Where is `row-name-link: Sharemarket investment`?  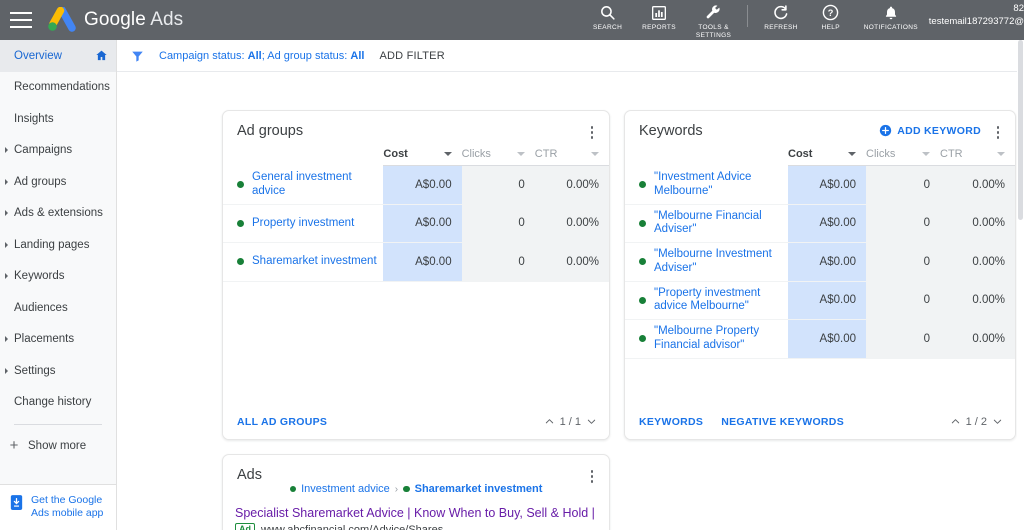 row-name-link: Sharemarket investment is located at coordinates (314, 262).